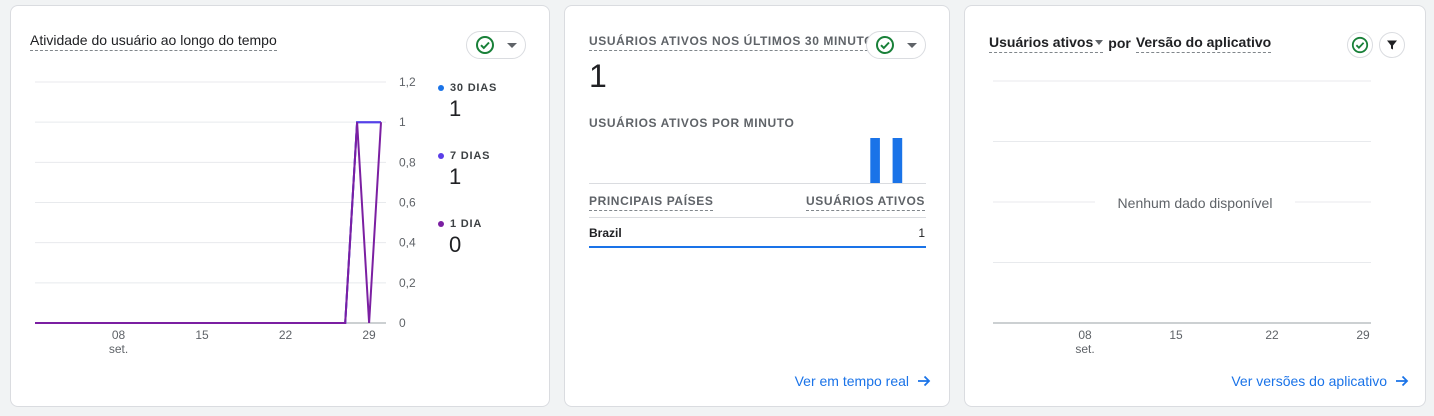 Image resolution: width=1434 pixels, height=416 pixels. Describe the element at coordinates (921, 233) in the screenshot. I see `table-row-value: 1` at that location.